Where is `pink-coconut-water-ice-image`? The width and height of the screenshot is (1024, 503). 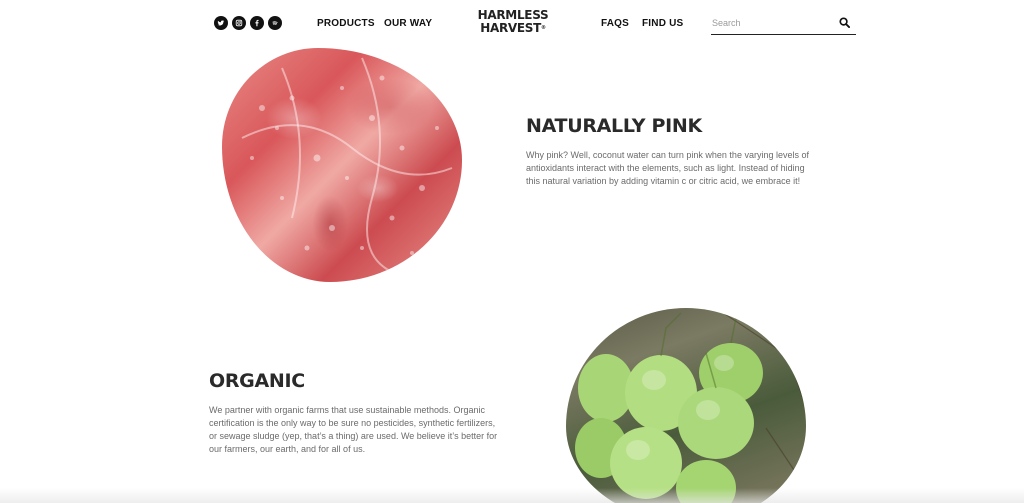 pink-coconut-water-ice-image is located at coordinates (342, 165).